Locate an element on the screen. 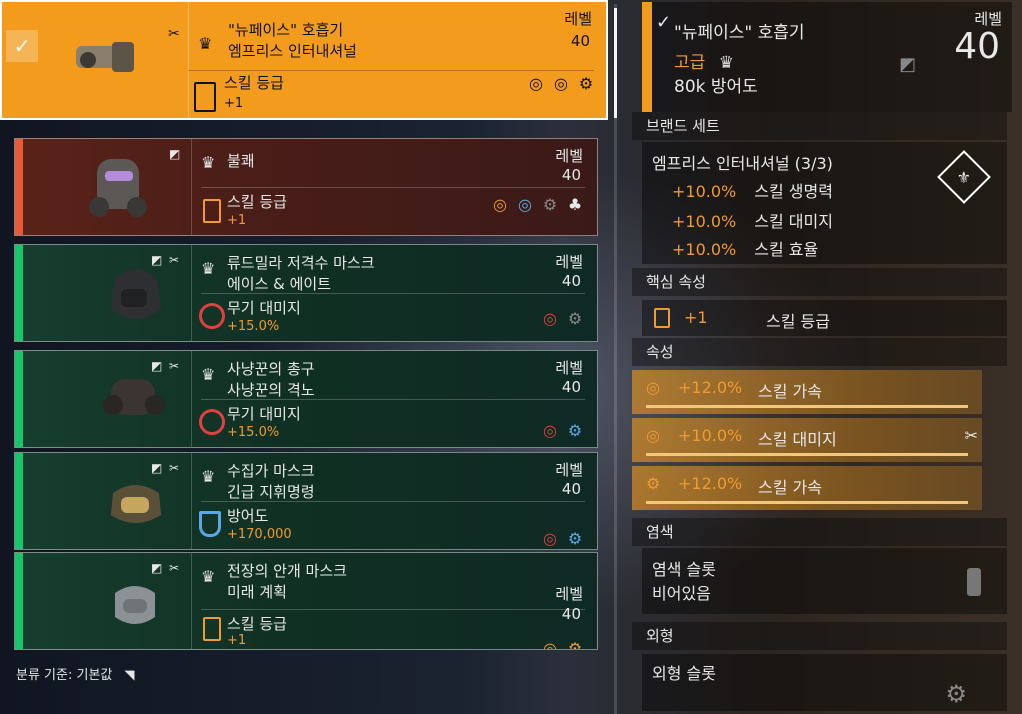  brand-bonus-row: +10.0% 스킬 생명력 is located at coordinates (752, 191).